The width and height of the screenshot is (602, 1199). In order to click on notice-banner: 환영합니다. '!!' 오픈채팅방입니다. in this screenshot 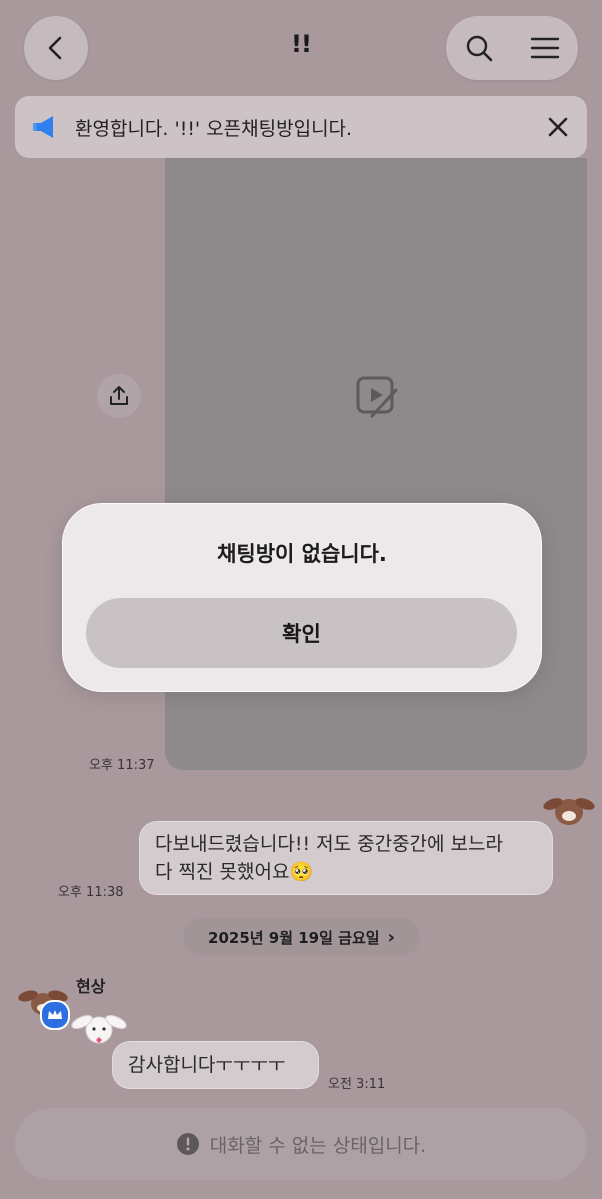, I will do `click(301, 127)`.